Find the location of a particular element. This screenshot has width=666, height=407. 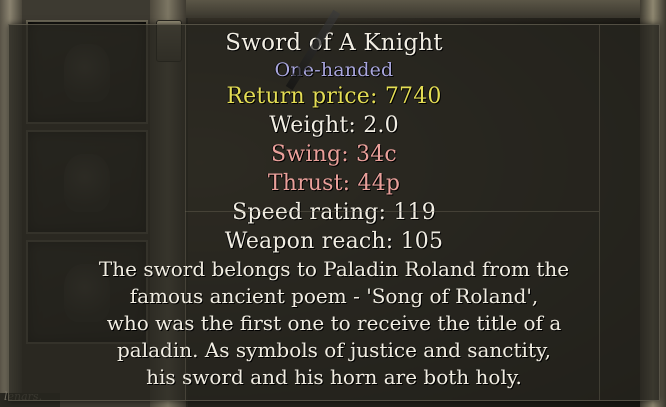

window-top-border is located at coordinates (413, 9).